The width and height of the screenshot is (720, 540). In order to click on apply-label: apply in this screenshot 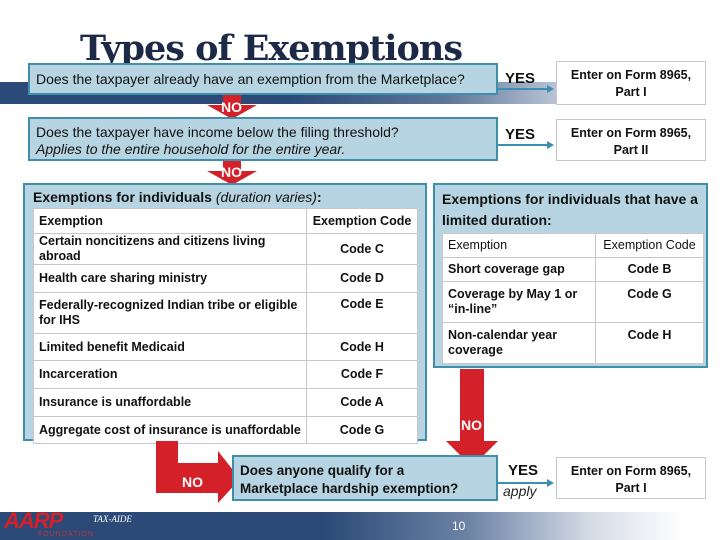, I will do `click(520, 491)`.